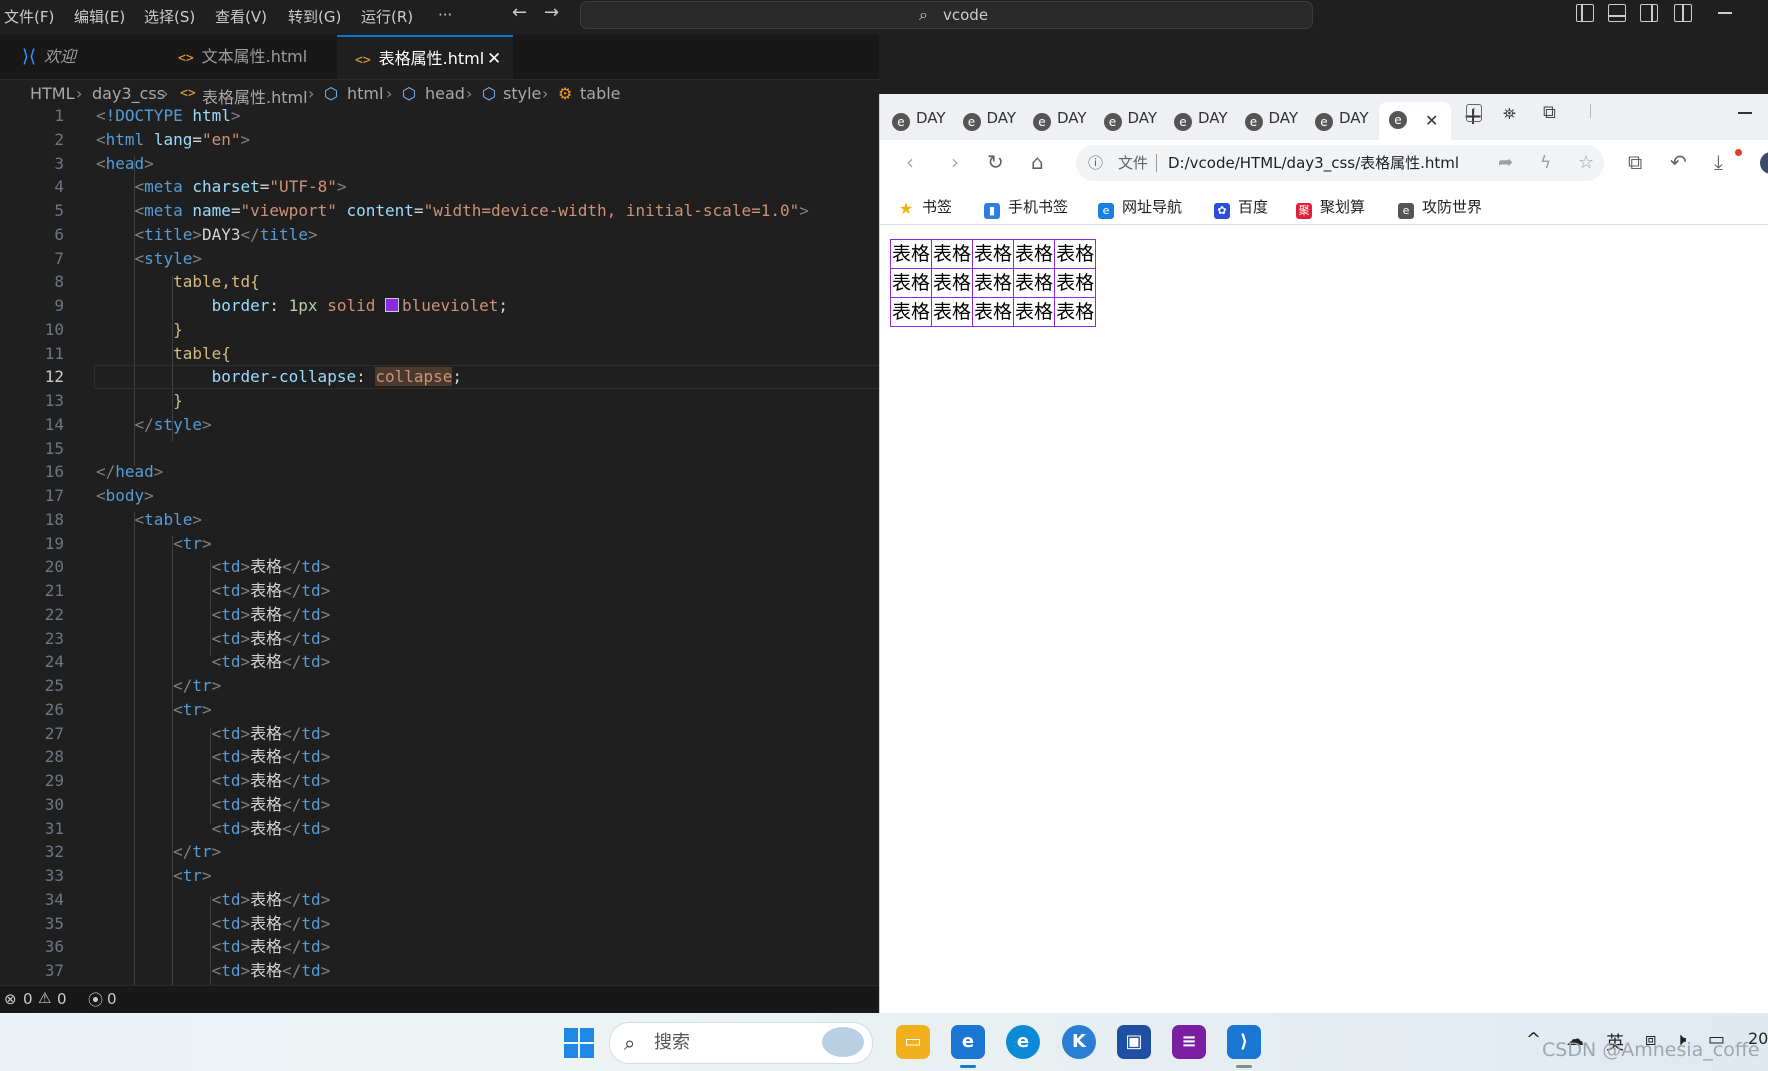 The width and height of the screenshot is (1768, 1071). What do you see at coordinates (52, 93) in the screenshot?
I see `breadcrumb-item: HTML` at bounding box center [52, 93].